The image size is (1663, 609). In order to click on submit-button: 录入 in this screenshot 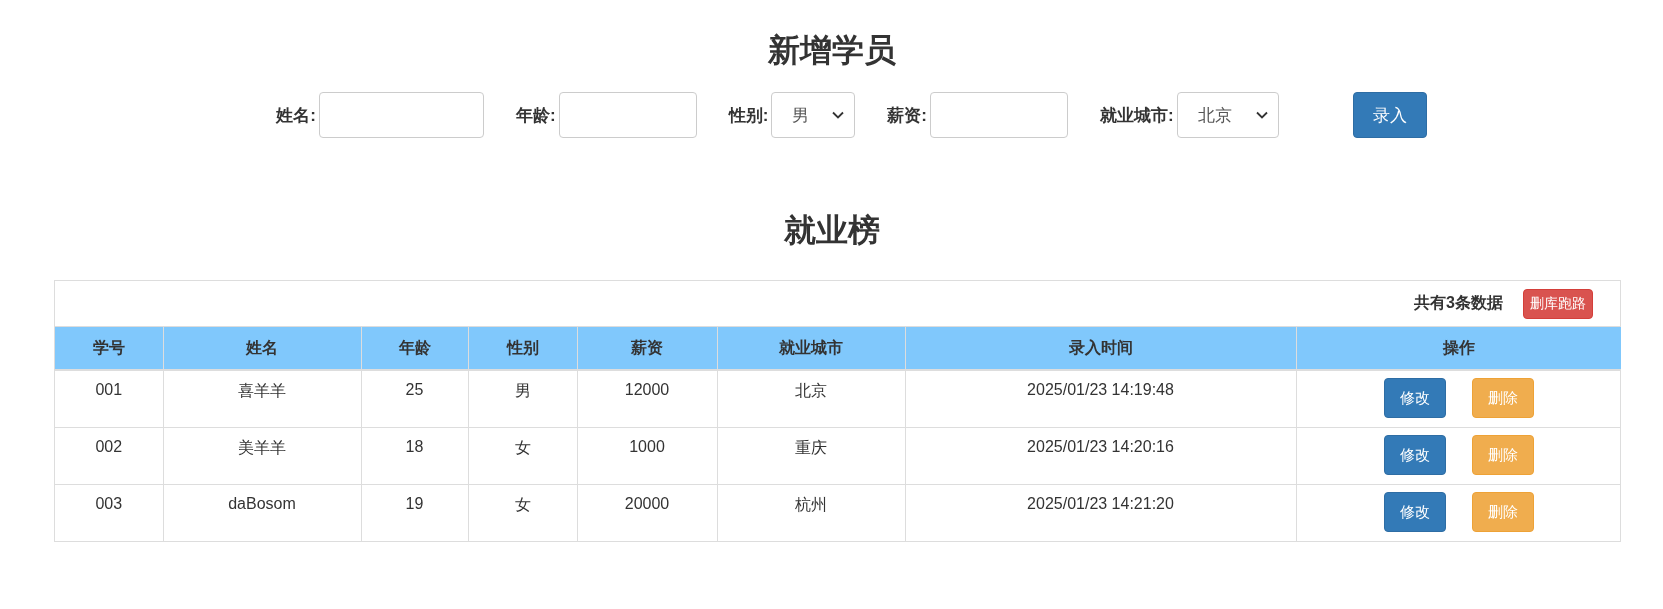, I will do `click(1389, 115)`.